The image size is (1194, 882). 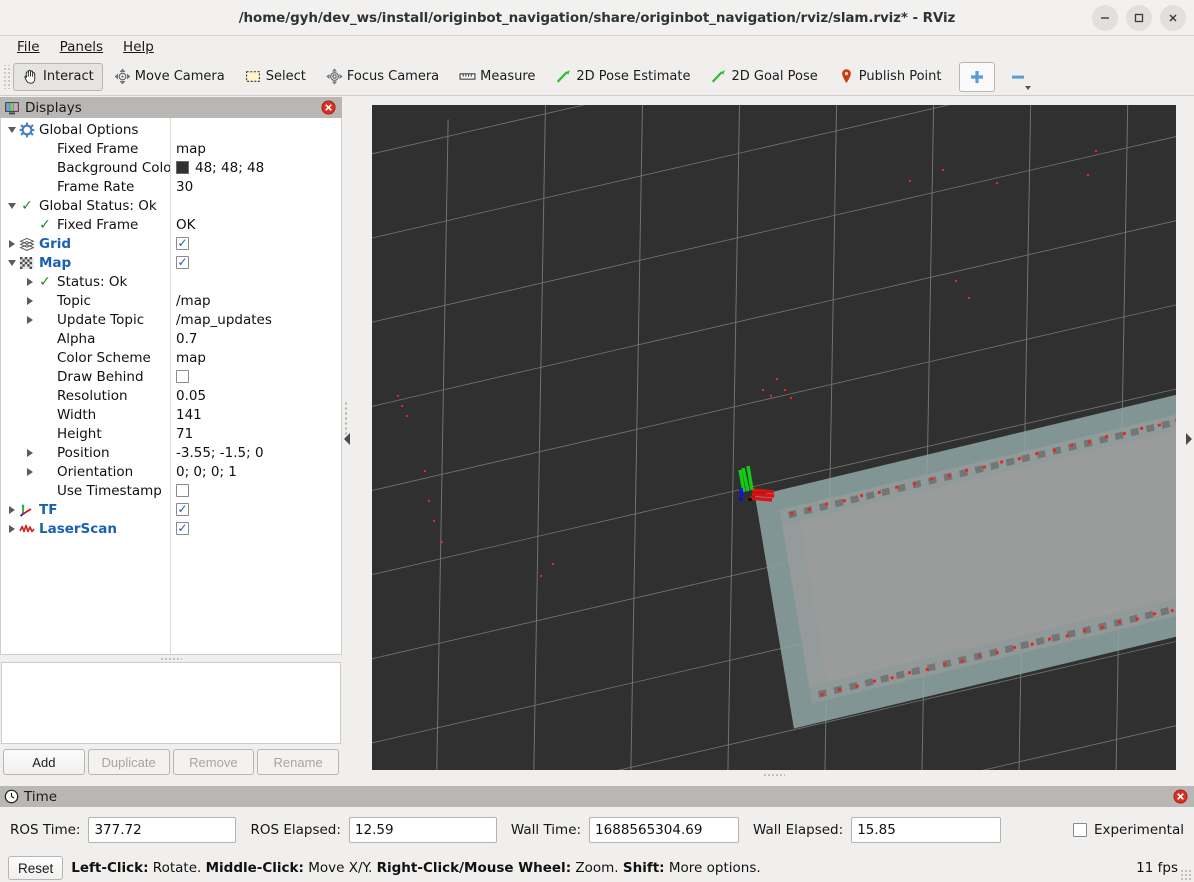 I want to click on display-row-update-topic: Update Topic/map_updates, so click(x=171, y=319).